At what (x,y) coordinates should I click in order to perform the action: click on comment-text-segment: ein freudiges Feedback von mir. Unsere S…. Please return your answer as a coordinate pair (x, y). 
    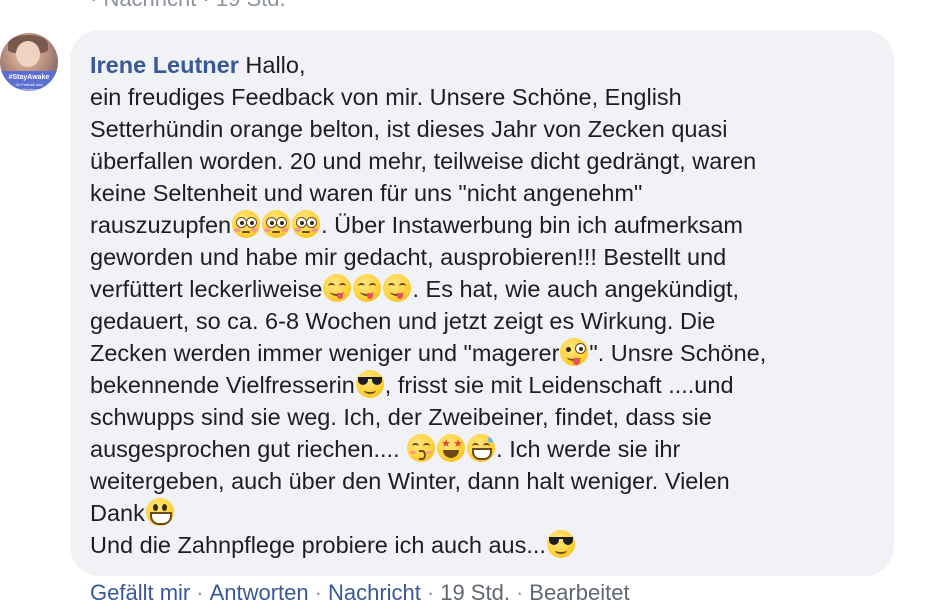
    Looking at the image, I should click on (386, 97).